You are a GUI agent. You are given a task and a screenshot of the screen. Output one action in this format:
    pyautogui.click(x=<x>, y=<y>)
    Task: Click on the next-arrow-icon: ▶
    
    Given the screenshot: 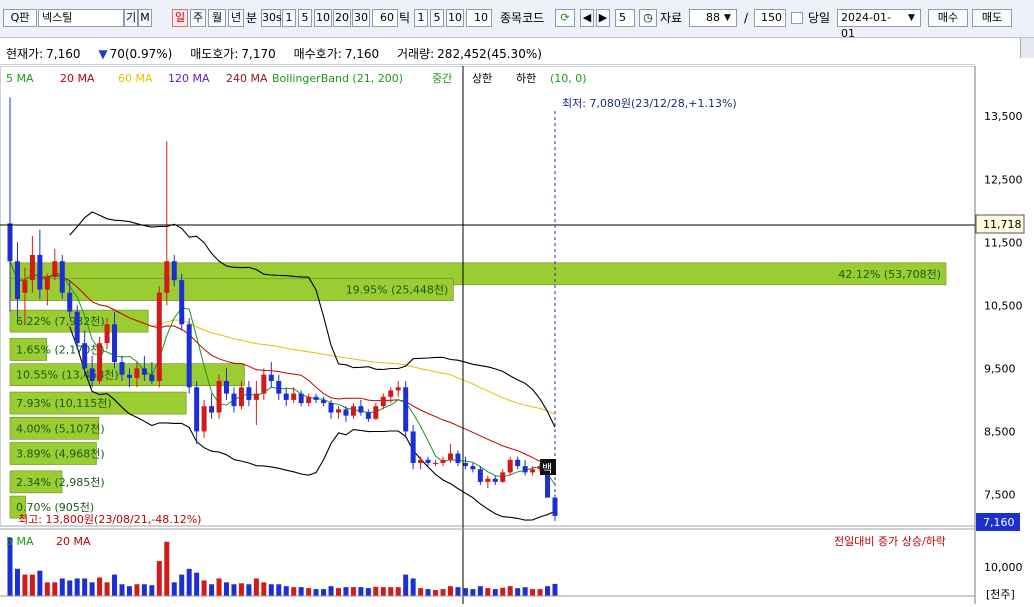 What is the action you would take?
    pyautogui.click(x=603, y=18)
    